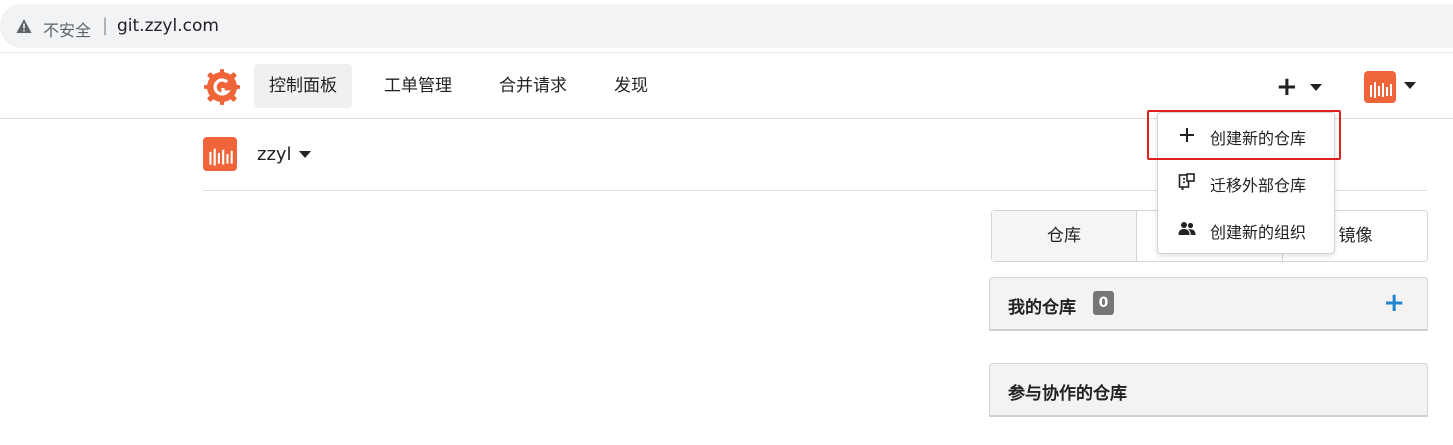 The height and width of the screenshot is (445, 1453). I want to click on warning-icon, so click(24, 26).